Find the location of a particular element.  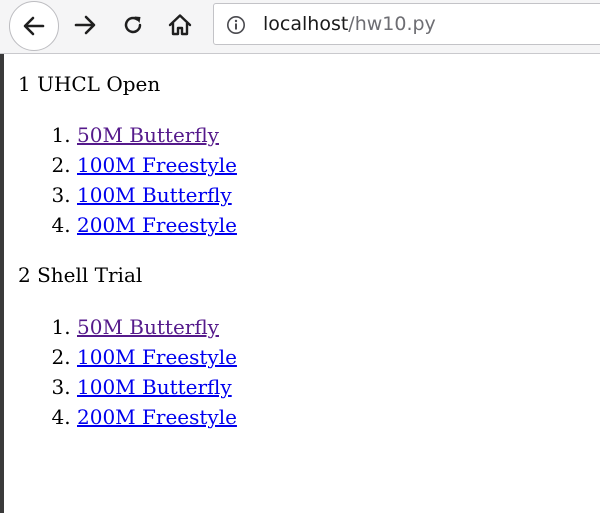

address-bar: localhost/hw10.py is located at coordinates (406, 24).